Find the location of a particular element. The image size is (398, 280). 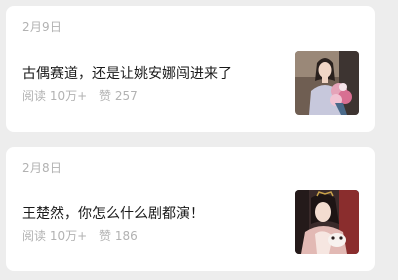

woman-in-costume-image is located at coordinates (327, 222).